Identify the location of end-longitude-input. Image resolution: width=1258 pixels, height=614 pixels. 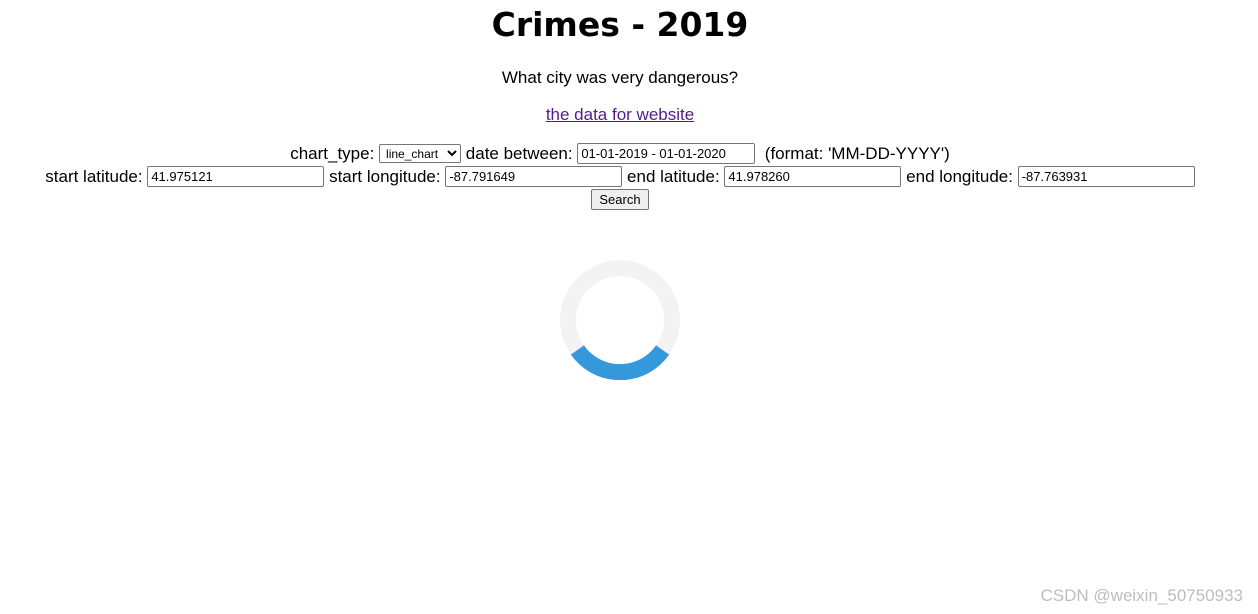
(1106, 177).